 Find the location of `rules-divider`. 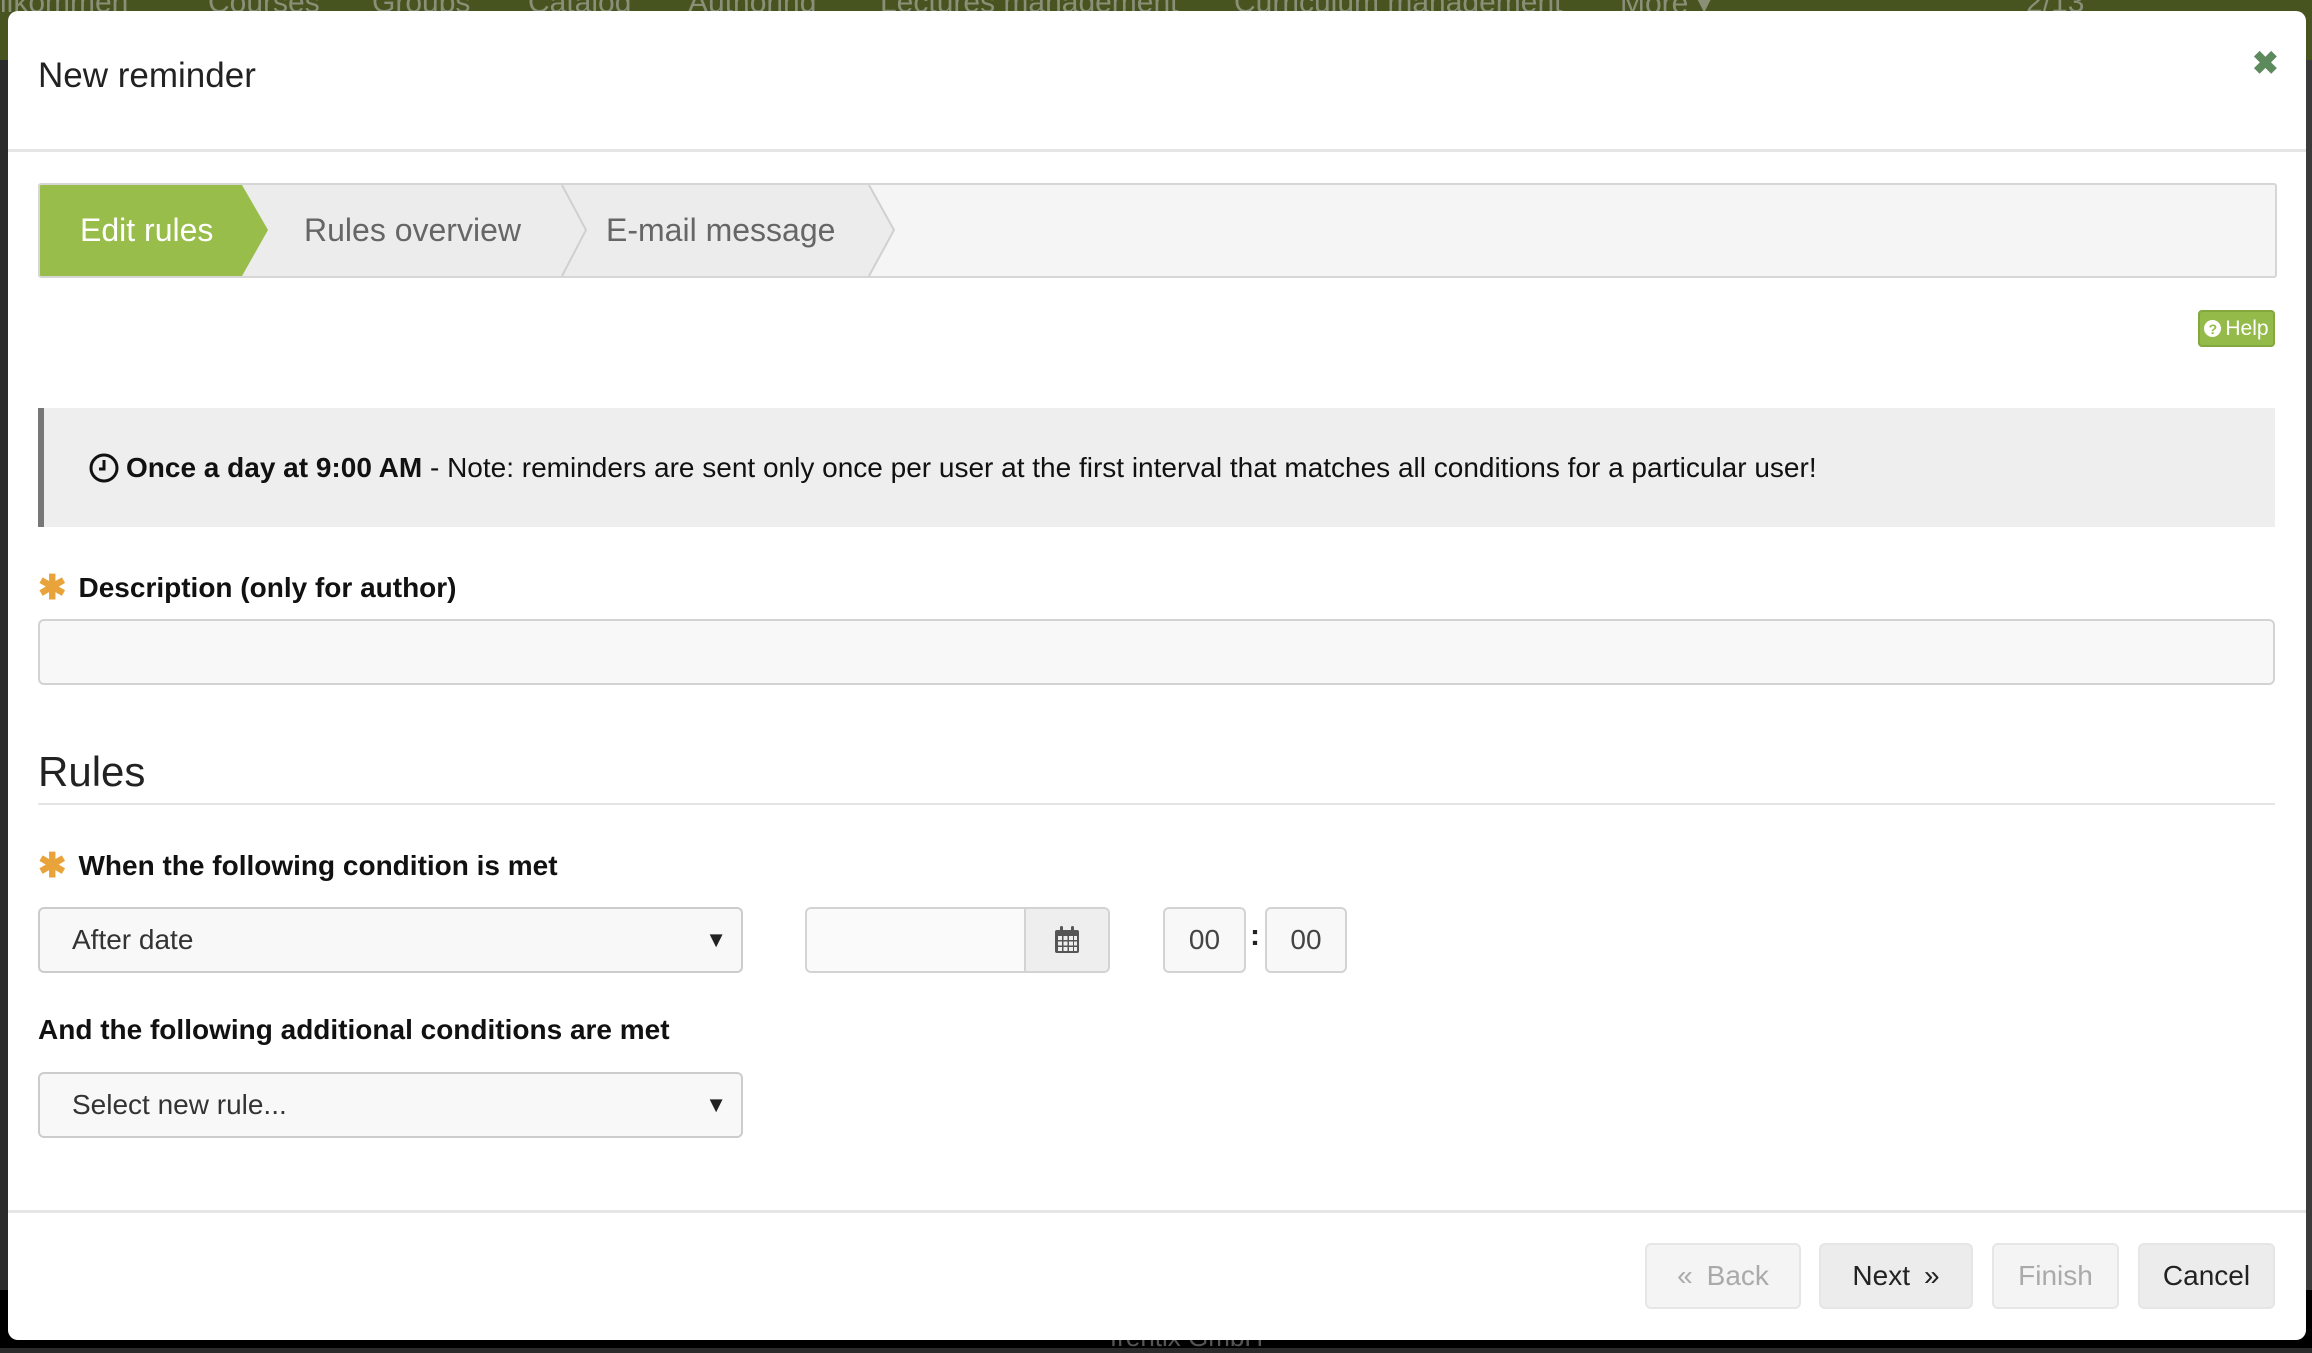

rules-divider is located at coordinates (1156, 804).